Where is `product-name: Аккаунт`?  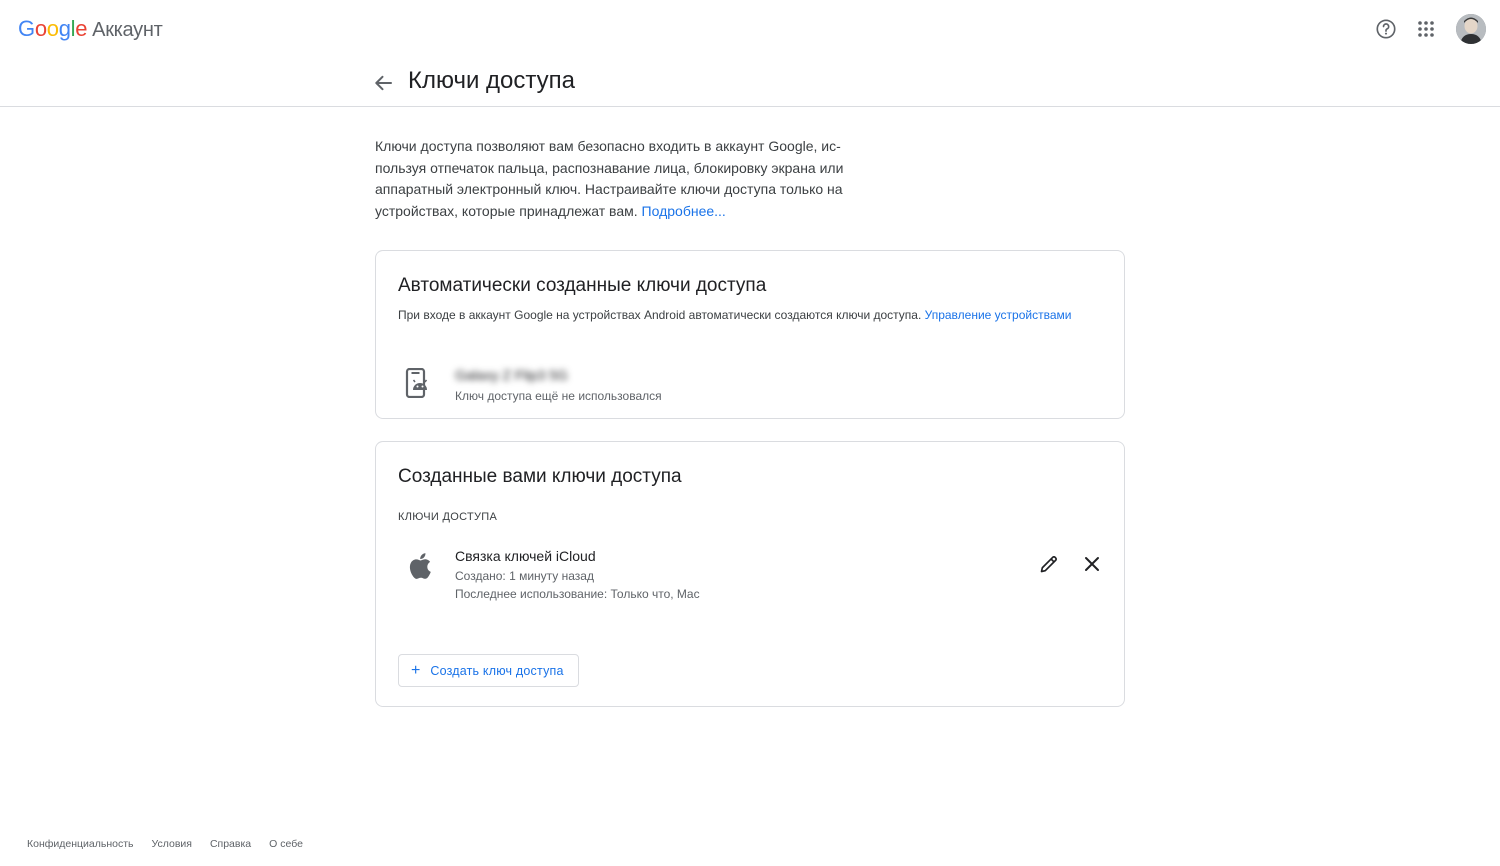 product-name: Аккаунт is located at coordinates (127, 30).